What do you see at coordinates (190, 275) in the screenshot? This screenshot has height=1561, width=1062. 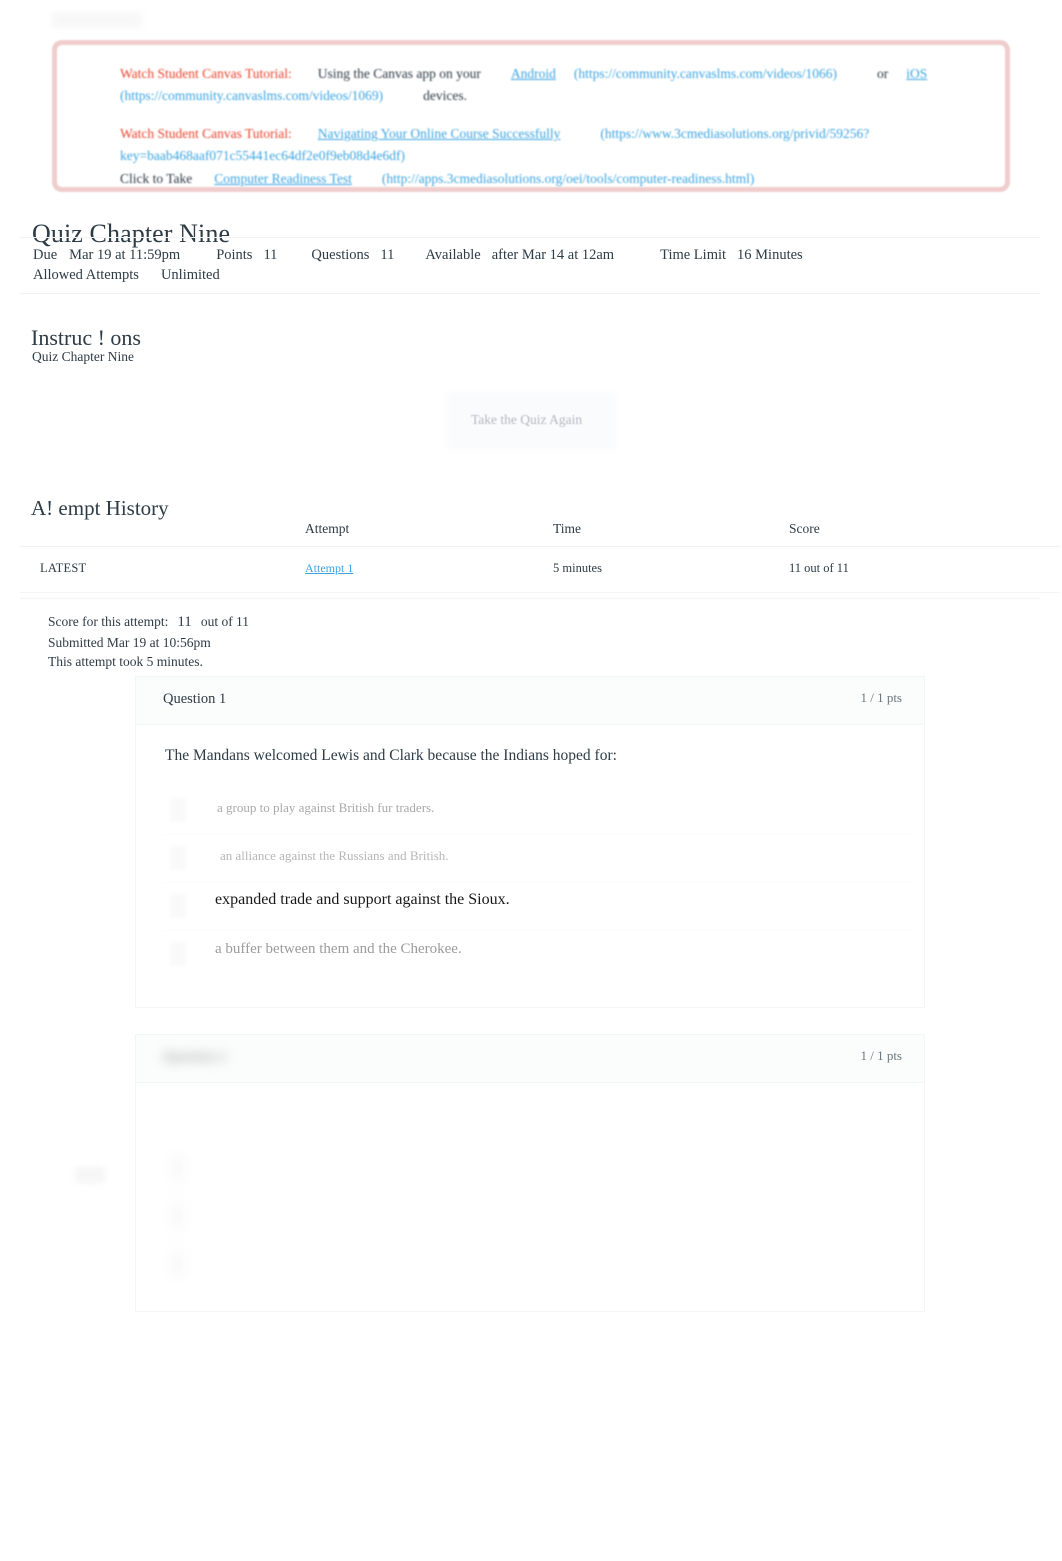 I see `allowed-attempts-value: Unlimited` at bounding box center [190, 275].